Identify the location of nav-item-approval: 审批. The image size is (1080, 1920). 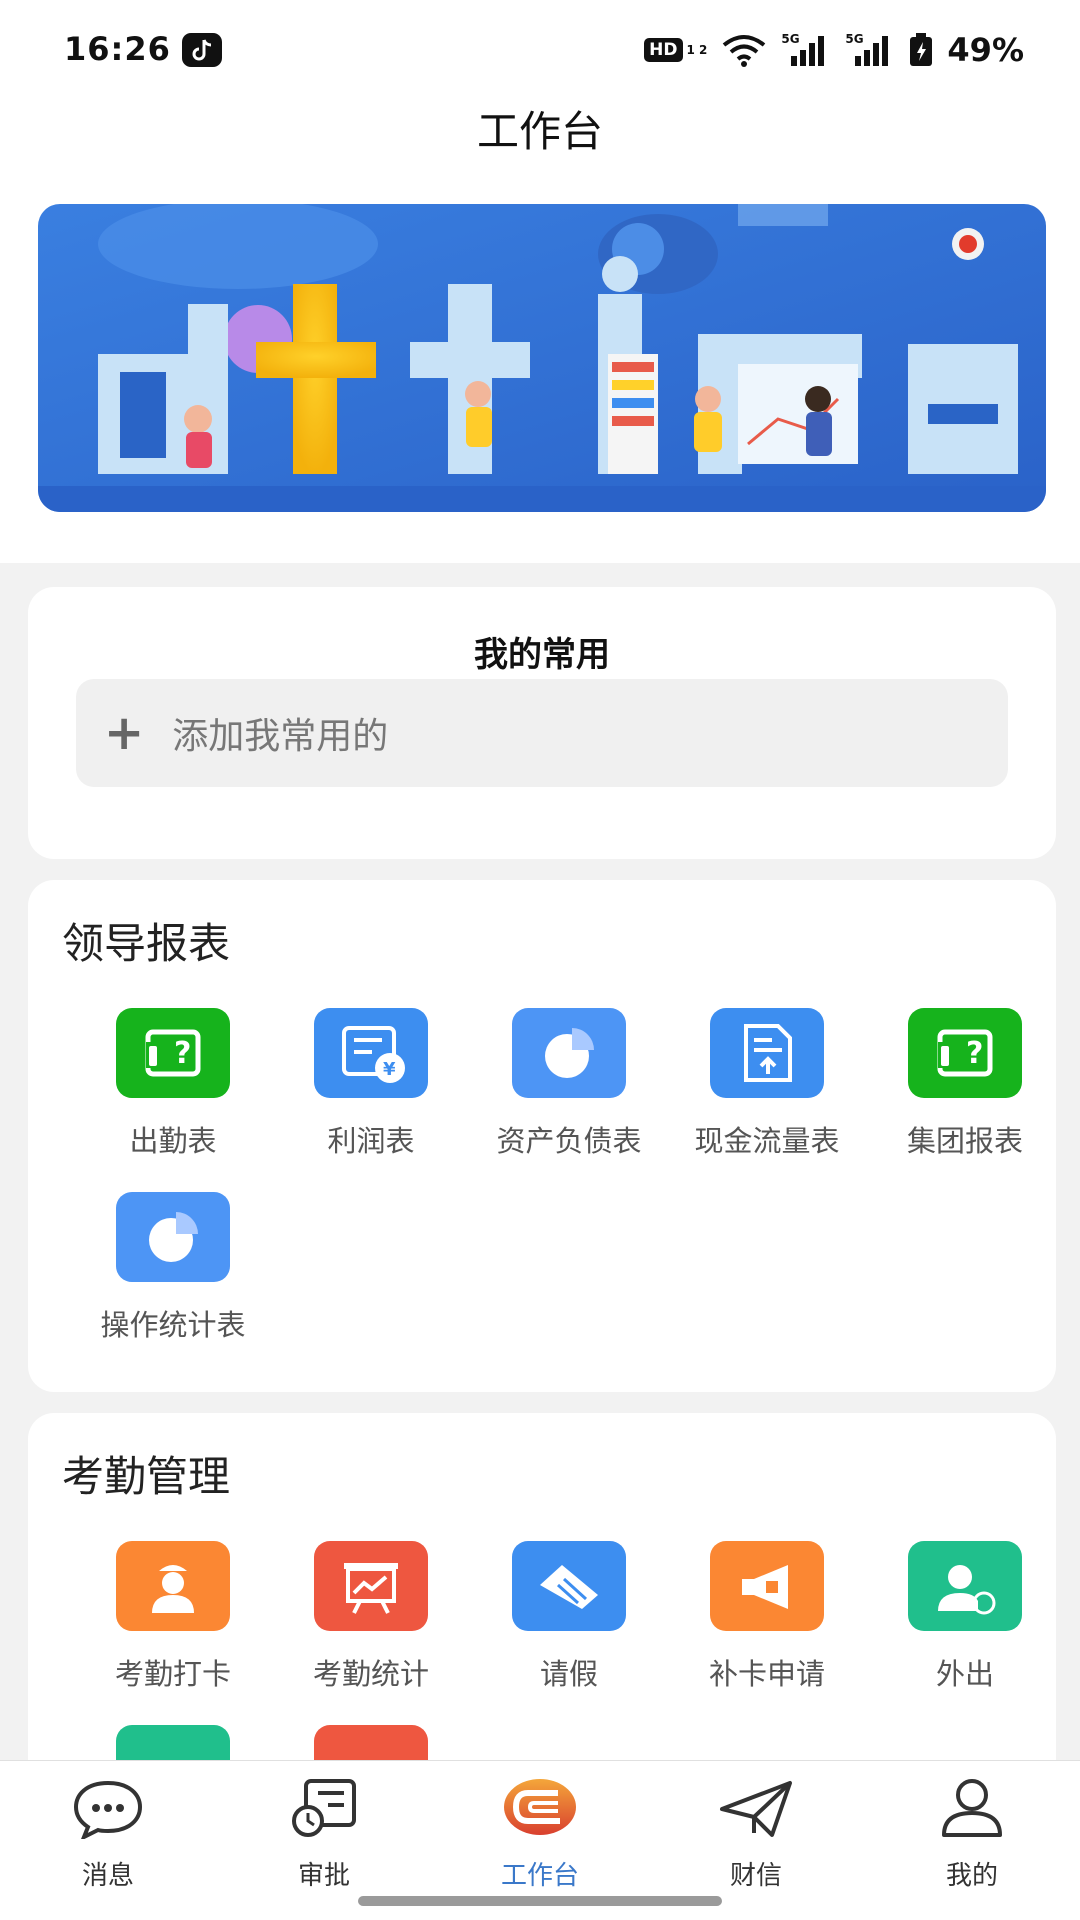
(324, 1833).